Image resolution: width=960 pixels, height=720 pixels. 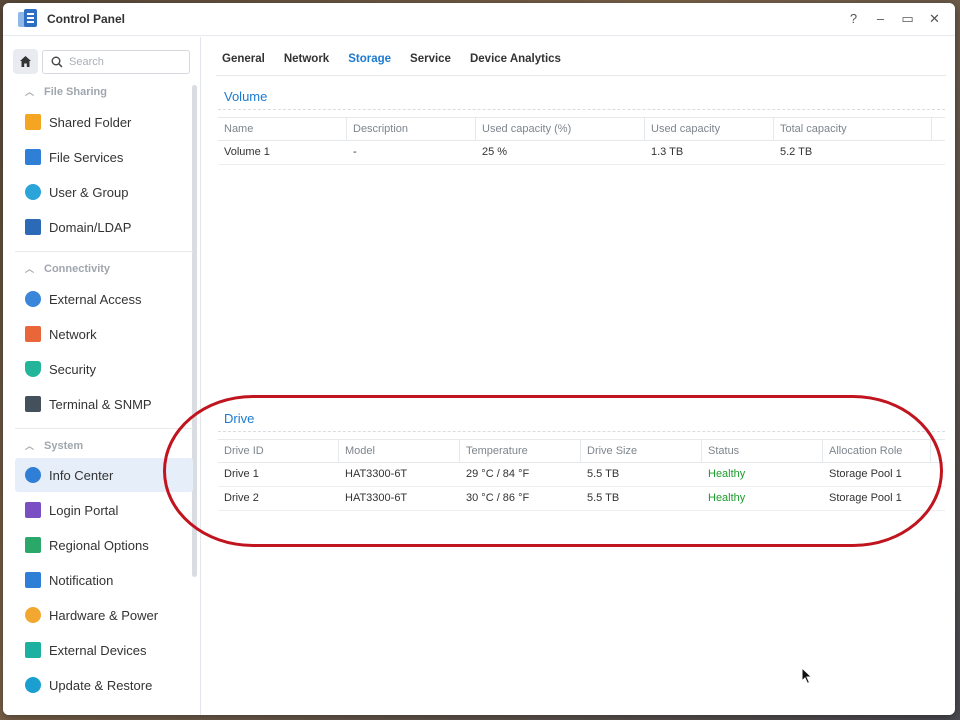 What do you see at coordinates (709, 129) in the screenshot?
I see `column-header: Used capacity` at bounding box center [709, 129].